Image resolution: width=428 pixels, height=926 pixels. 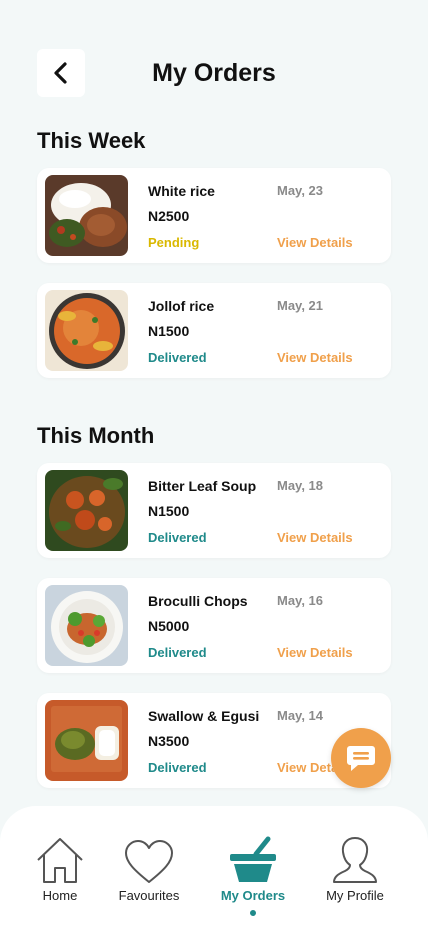 What do you see at coordinates (96, 435) in the screenshot?
I see `section-title-this-month: This Month` at bounding box center [96, 435].